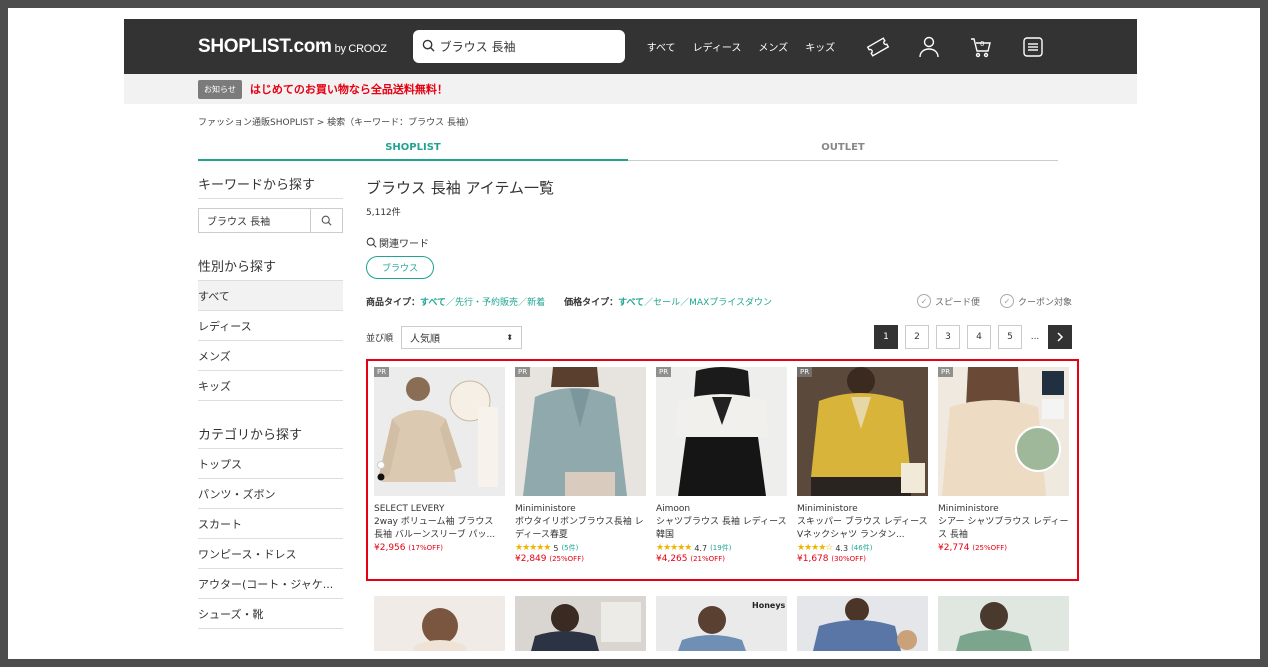  I want to click on product-rating: ★★★★★ 4.7 (19件), so click(694, 548).